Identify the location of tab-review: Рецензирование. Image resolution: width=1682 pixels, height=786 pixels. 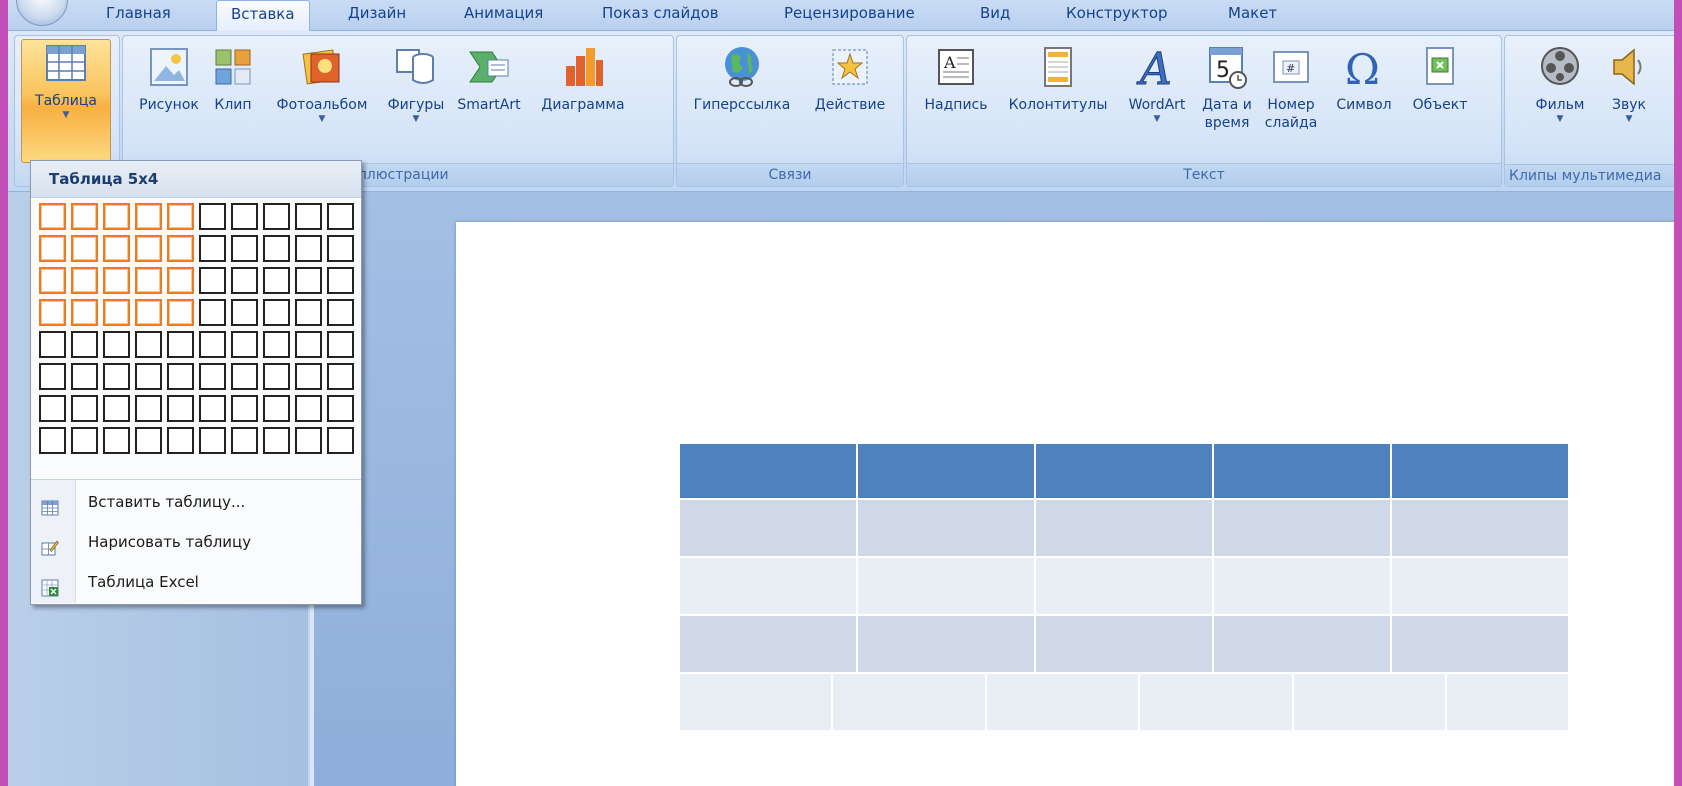
(849, 14).